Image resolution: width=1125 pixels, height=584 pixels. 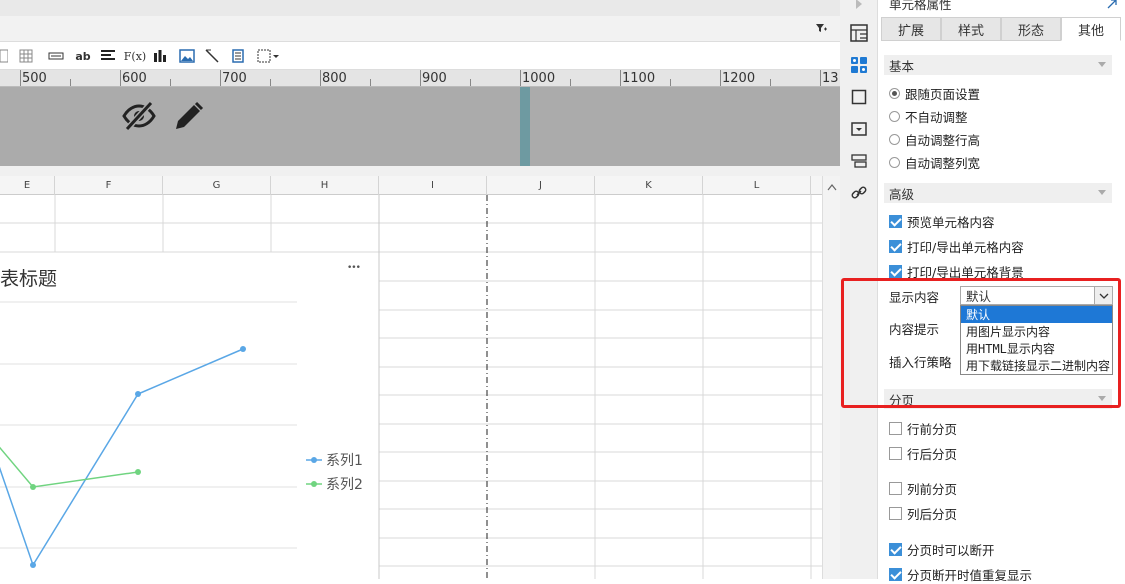 What do you see at coordinates (920, 6) in the screenshot?
I see `panel-header: 单元格属性` at bounding box center [920, 6].